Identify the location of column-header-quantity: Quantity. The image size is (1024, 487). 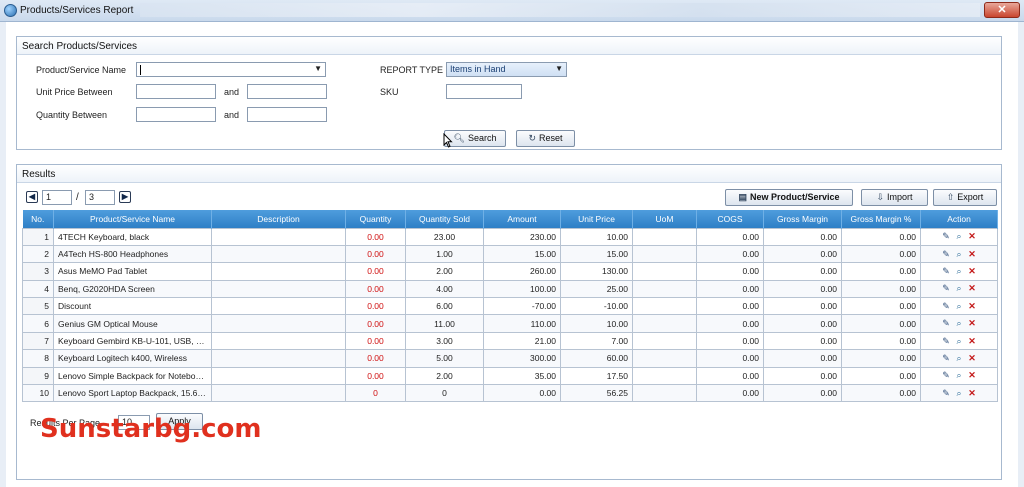
(375, 219).